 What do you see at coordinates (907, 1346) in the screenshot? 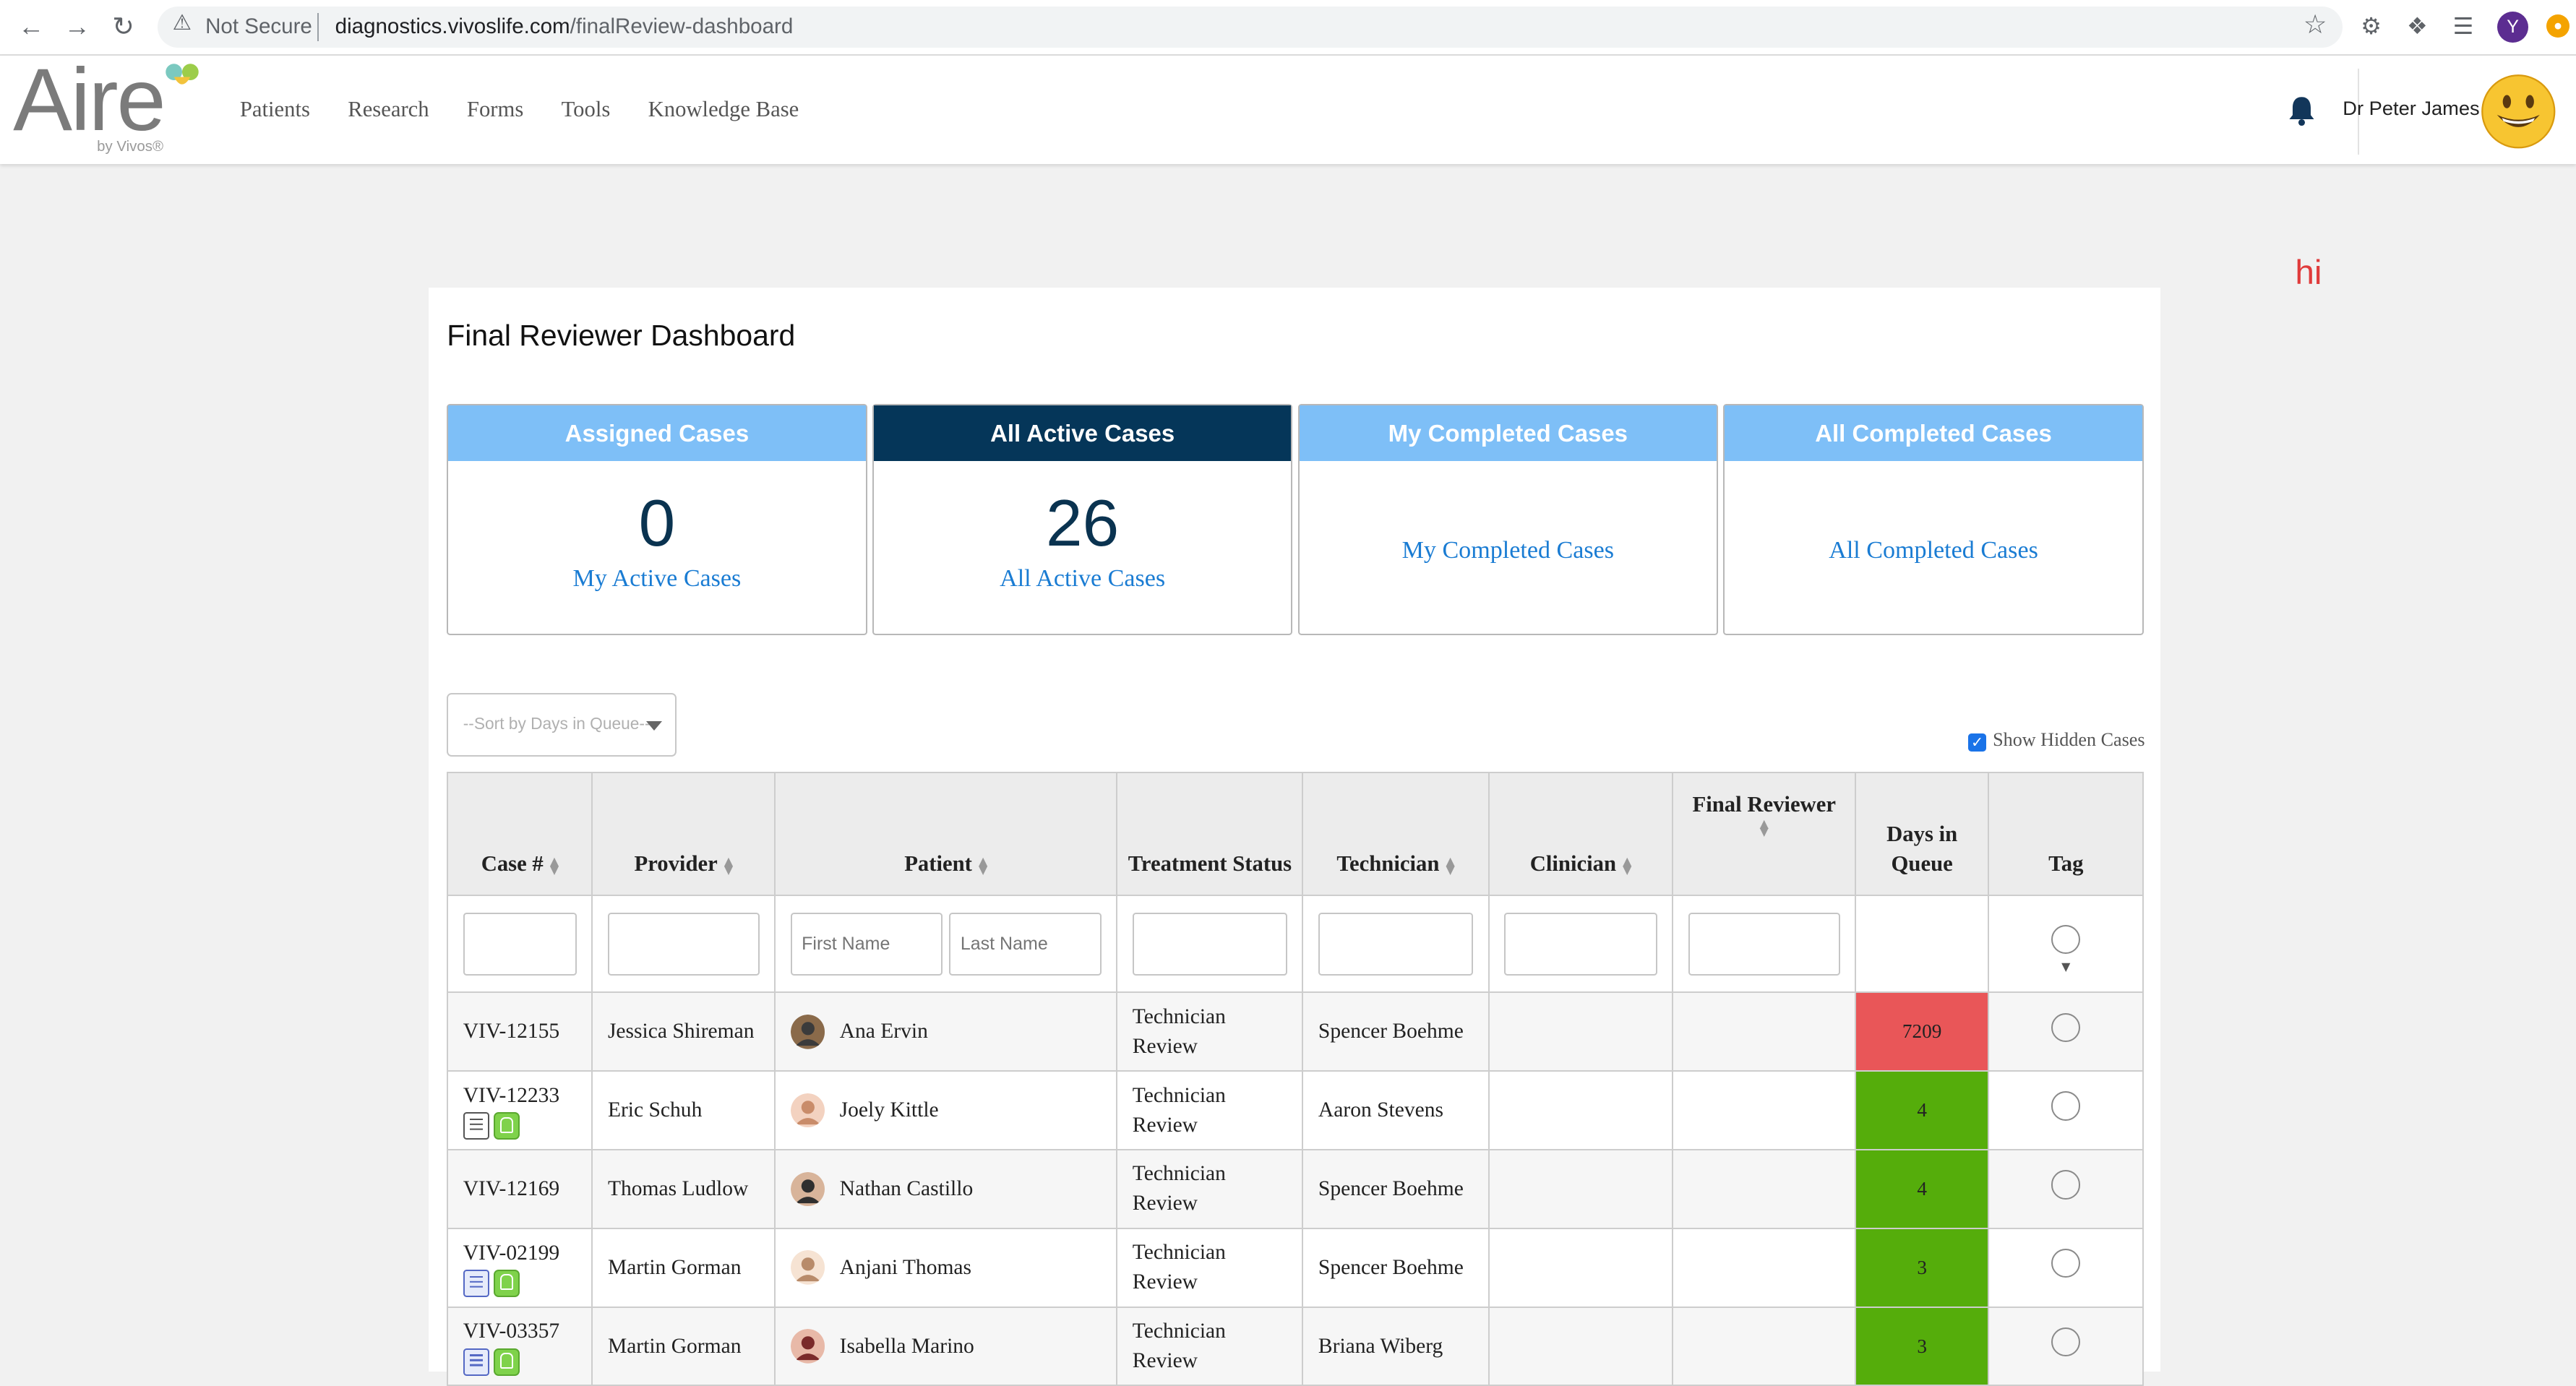
I see `patient-name: Isabella Marino` at bounding box center [907, 1346].